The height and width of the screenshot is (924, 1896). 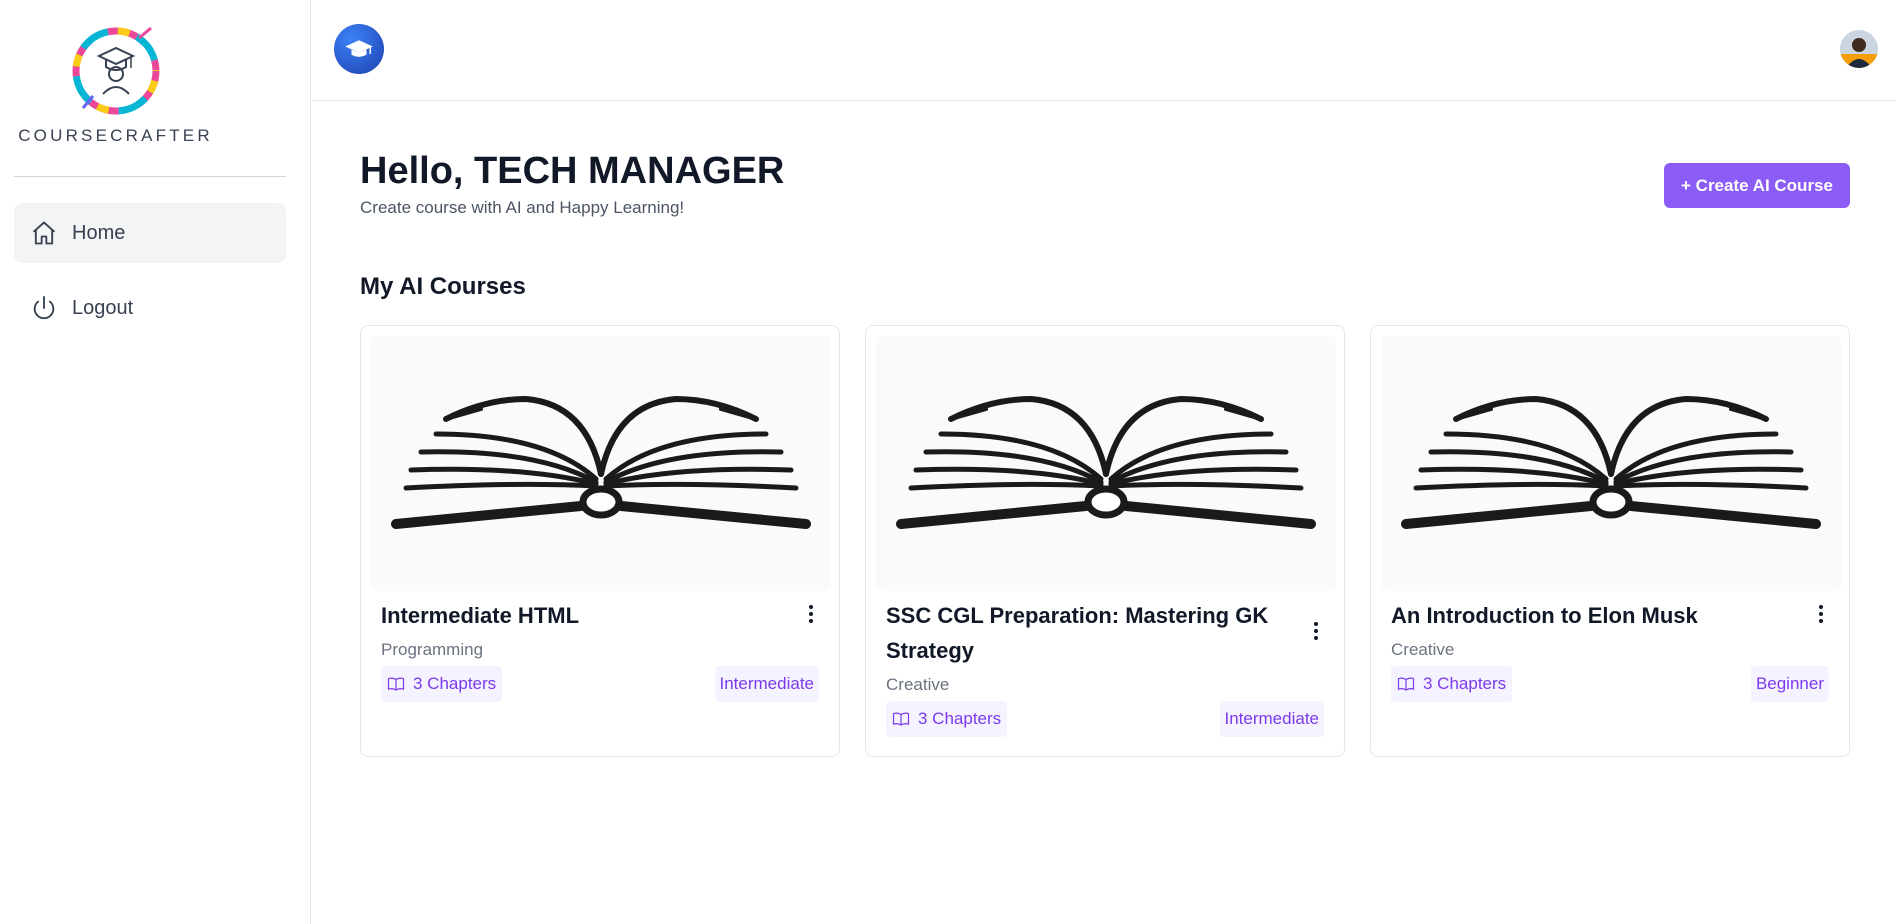 What do you see at coordinates (480, 615) in the screenshot?
I see `course-title: Intermediate HTML` at bounding box center [480, 615].